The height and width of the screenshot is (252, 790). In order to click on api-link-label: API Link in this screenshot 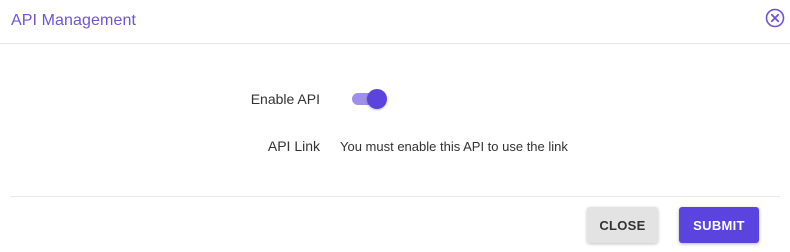, I will do `click(293, 146)`.